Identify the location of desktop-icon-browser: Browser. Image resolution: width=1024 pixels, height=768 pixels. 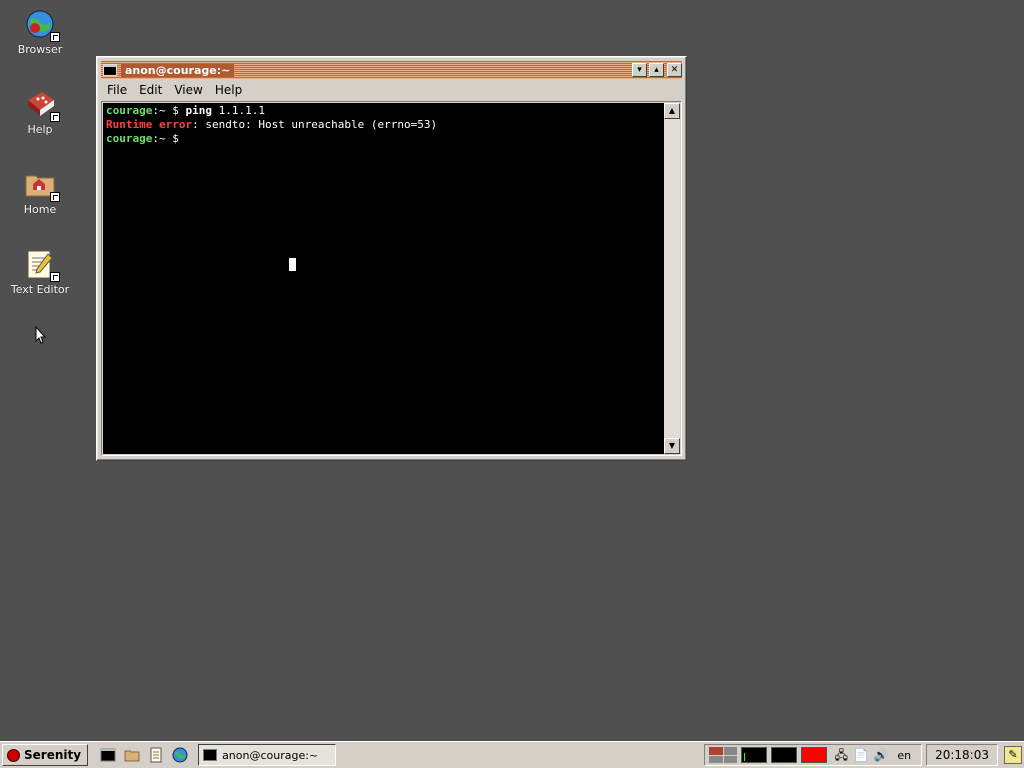
(40, 32).